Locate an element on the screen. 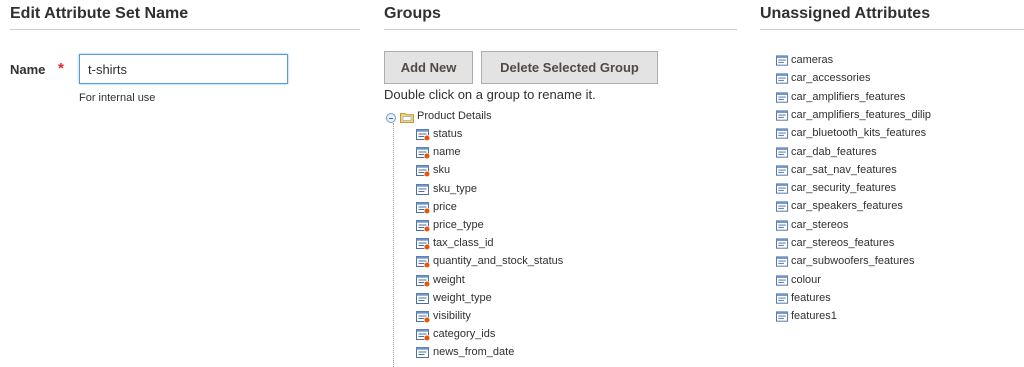  tree-node-label: quantity_and_stock_status is located at coordinates (498, 261).